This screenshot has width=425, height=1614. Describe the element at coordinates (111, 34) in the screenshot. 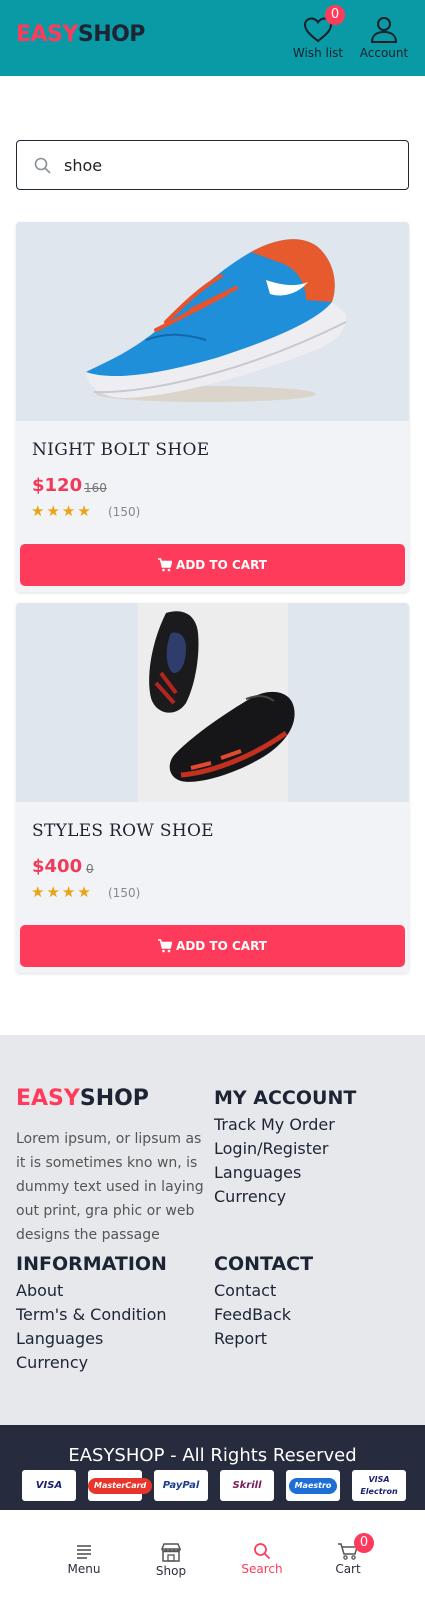

I see `logo-part2: SHOP` at that location.